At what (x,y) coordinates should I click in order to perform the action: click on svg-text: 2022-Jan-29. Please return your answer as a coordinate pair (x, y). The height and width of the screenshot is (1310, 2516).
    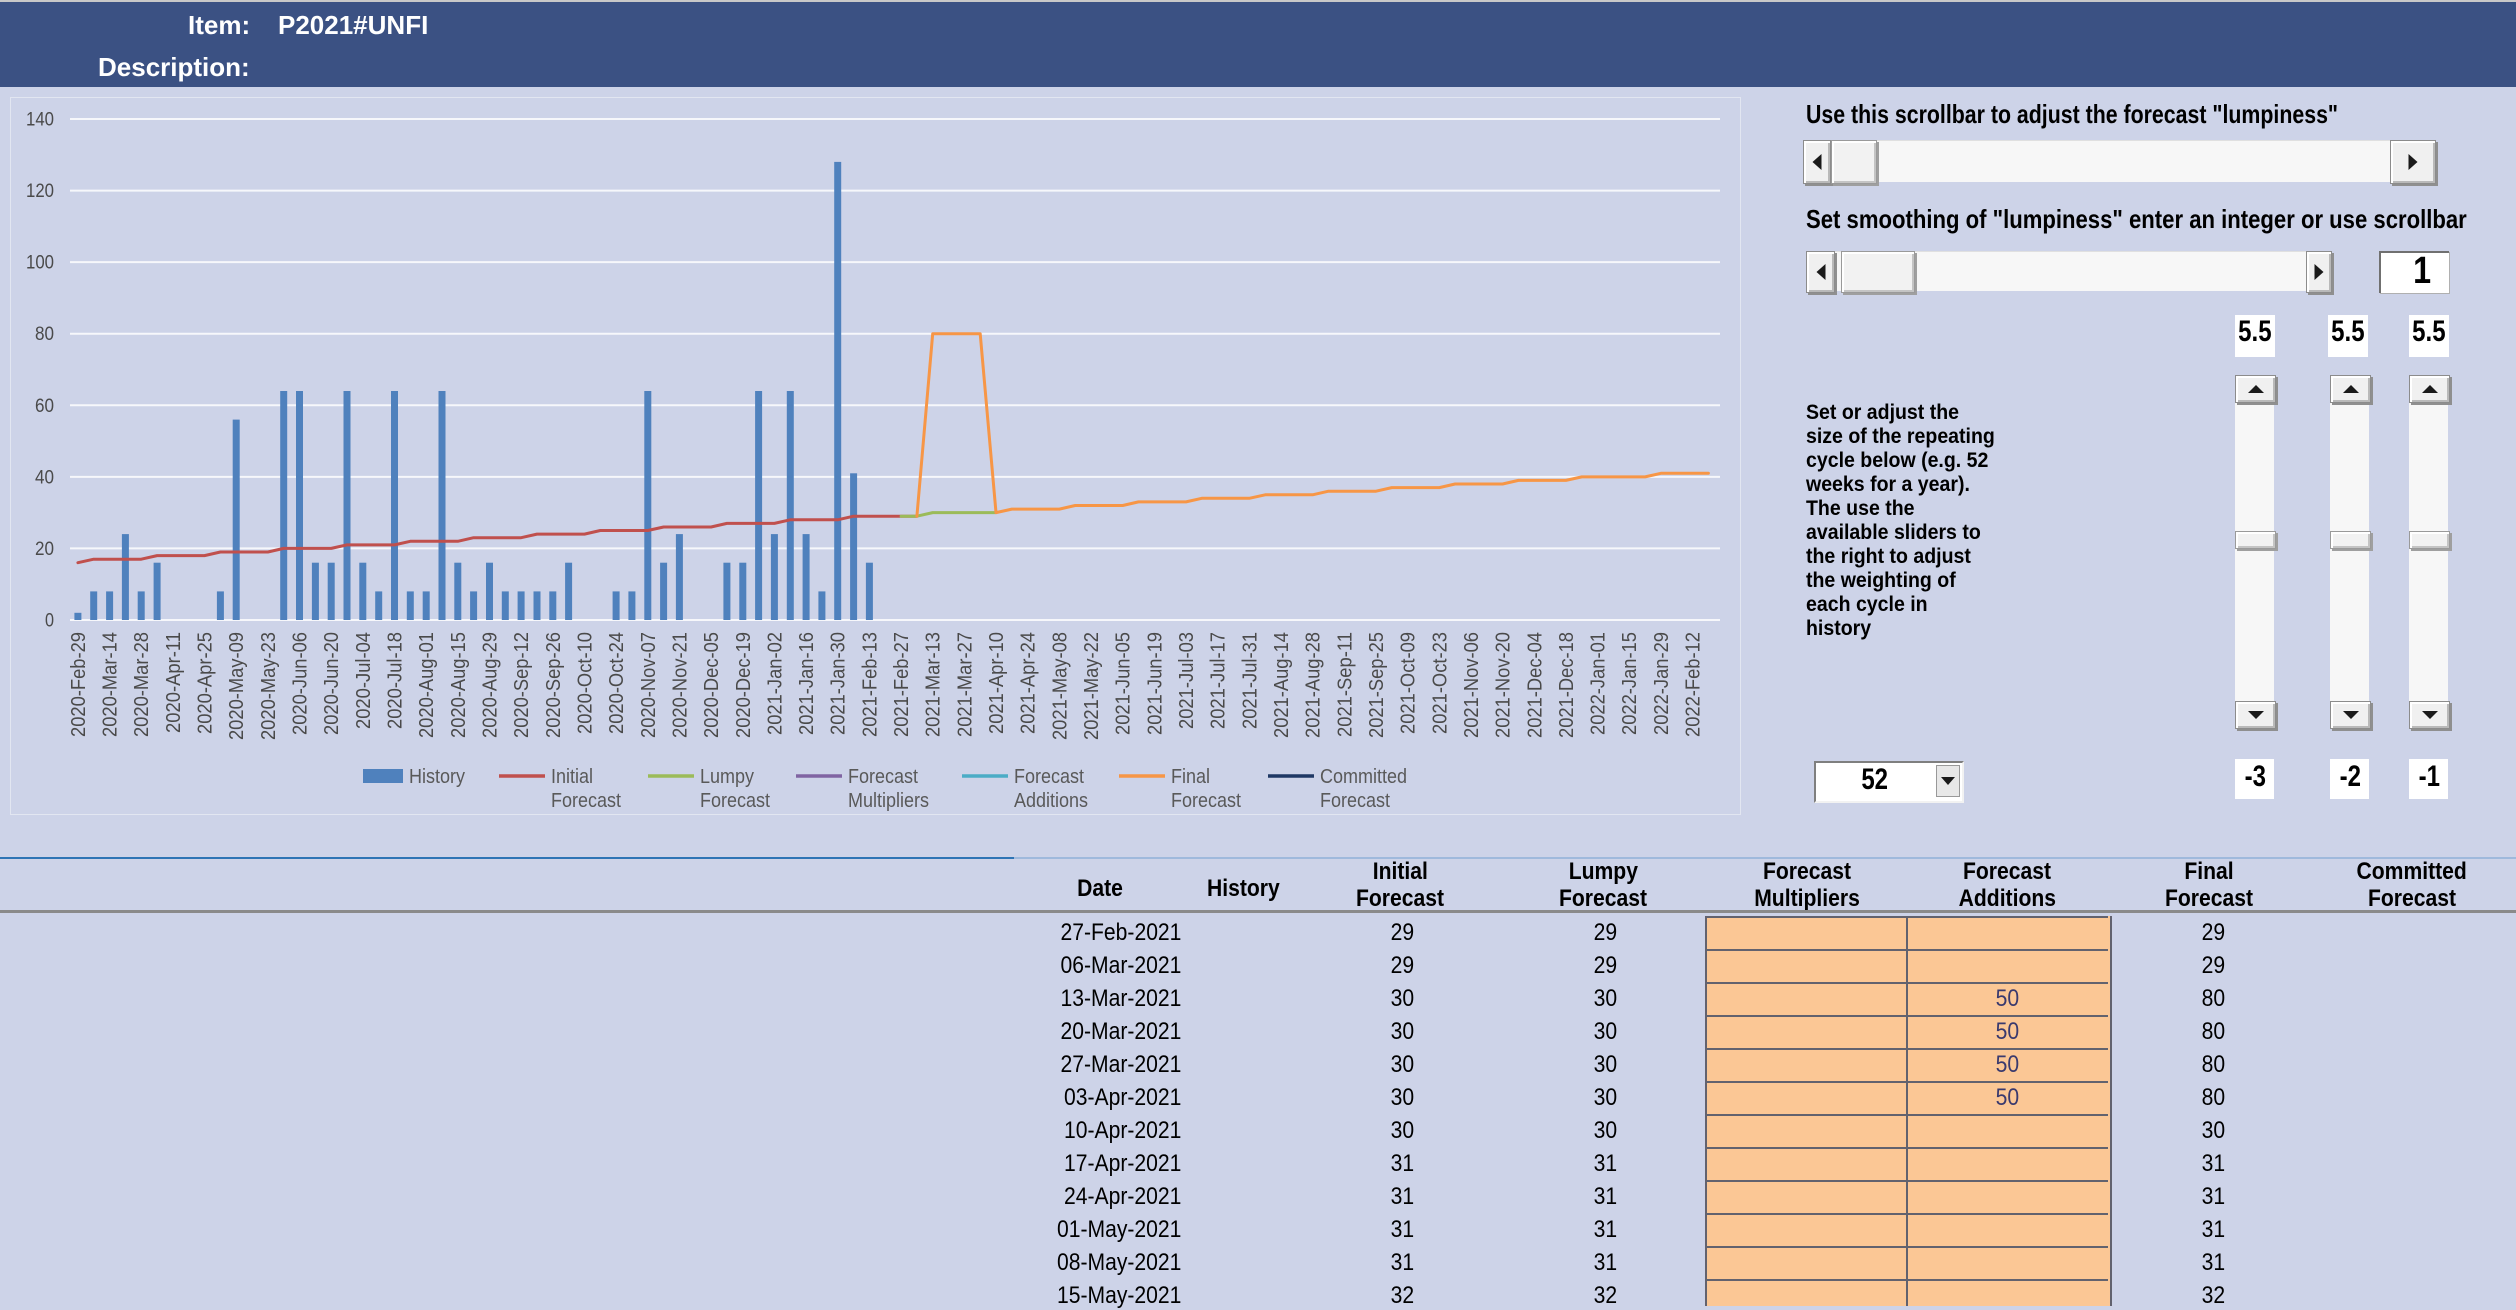
    Looking at the image, I should click on (1662, 683).